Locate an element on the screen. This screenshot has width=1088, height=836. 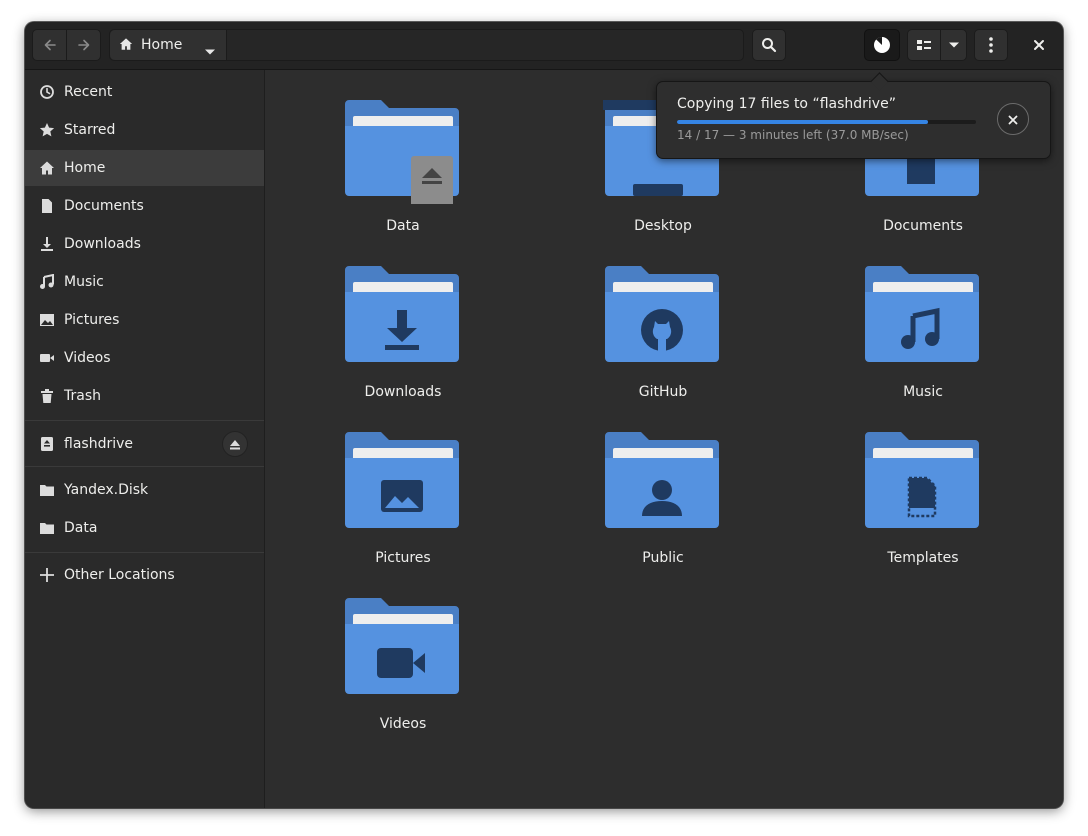
operation-progress-bar is located at coordinates (826, 122).